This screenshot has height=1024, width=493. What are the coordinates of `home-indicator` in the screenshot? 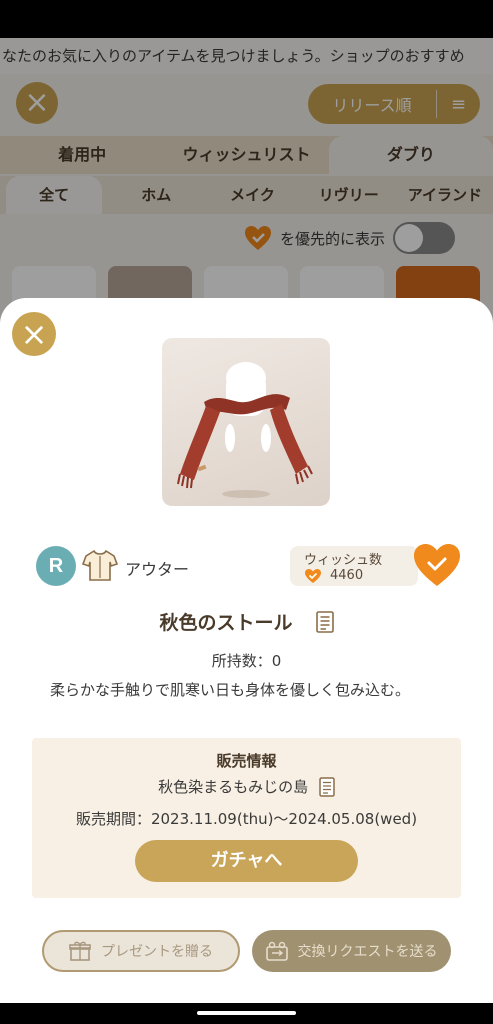 It's located at (246, 1013).